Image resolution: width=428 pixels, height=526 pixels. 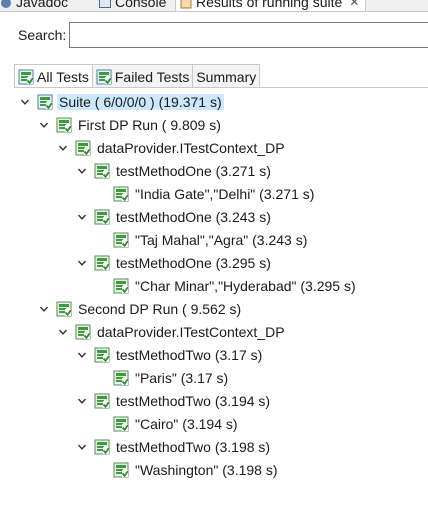 What do you see at coordinates (186, 424) in the screenshot?
I see `tree-node-label: "Cairo" (3.194 s)` at bounding box center [186, 424].